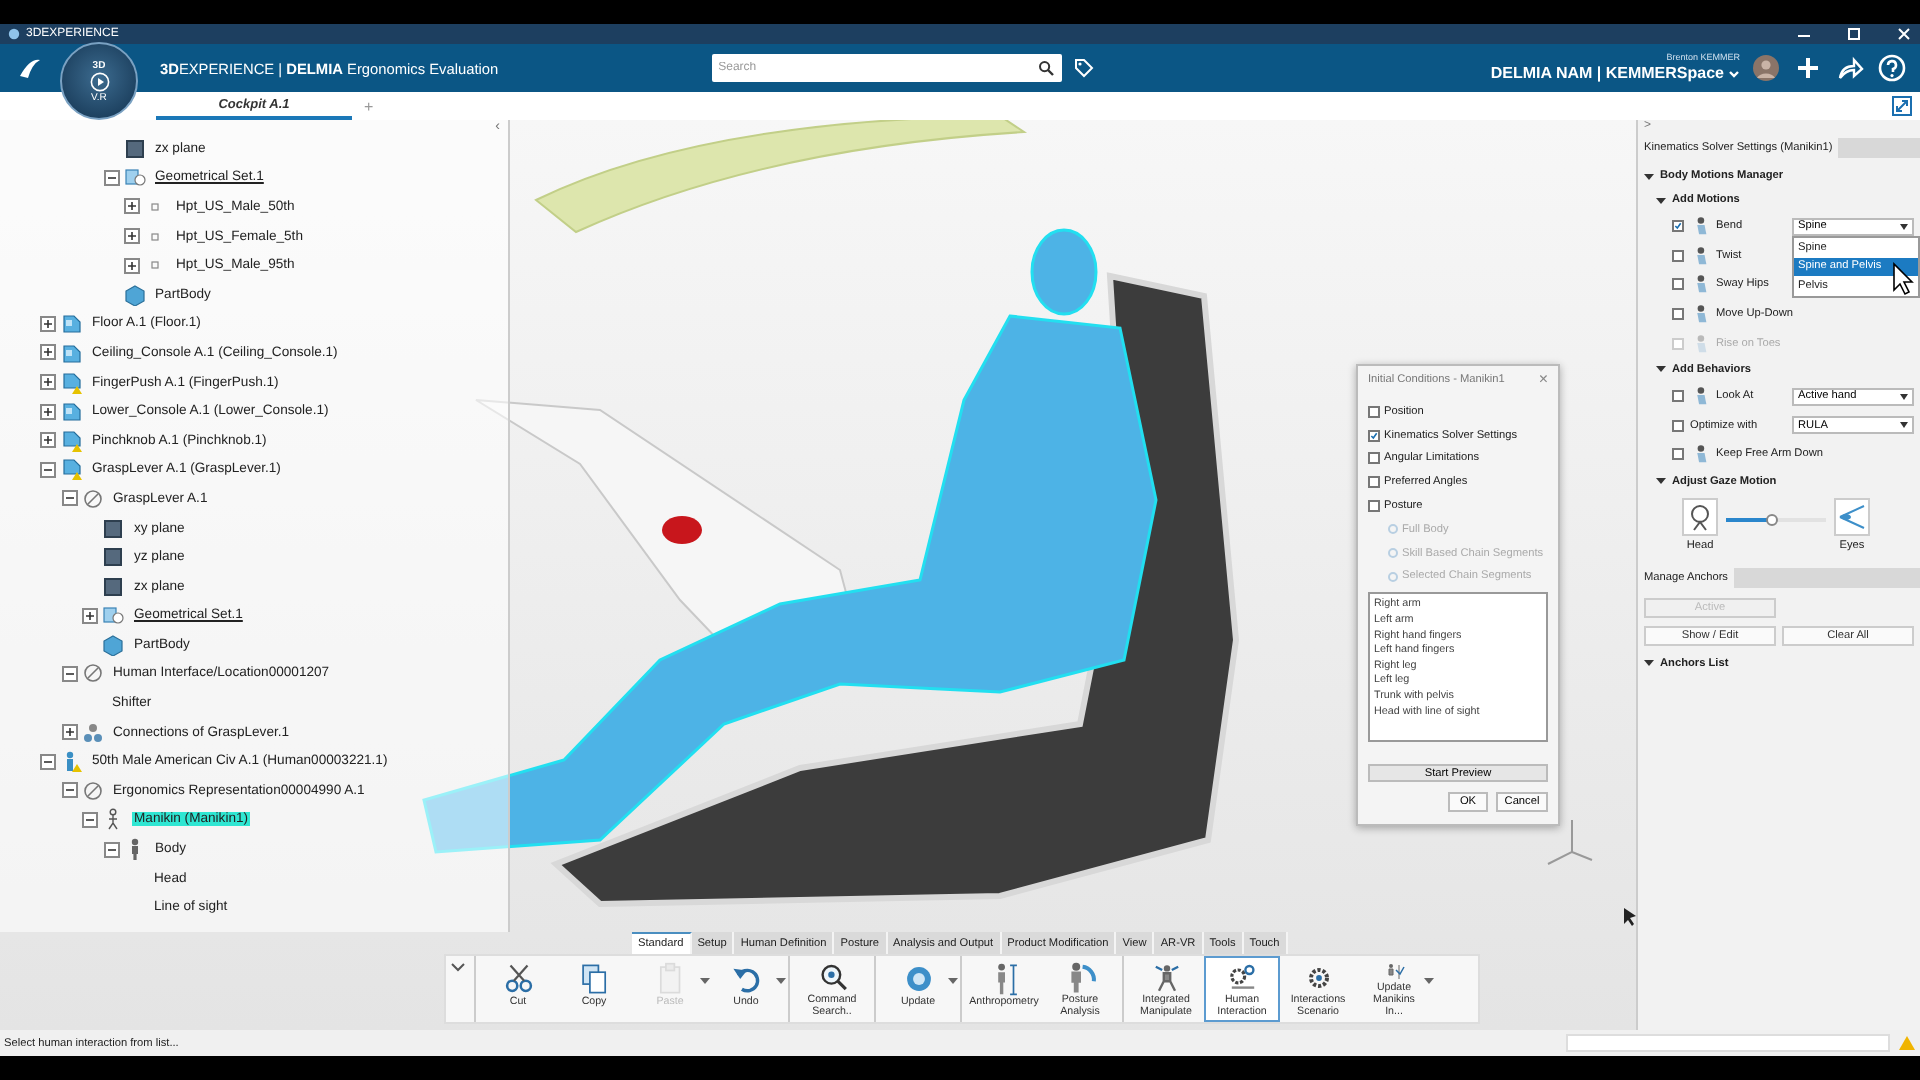  I want to click on maximize-icon, so click(1854, 34).